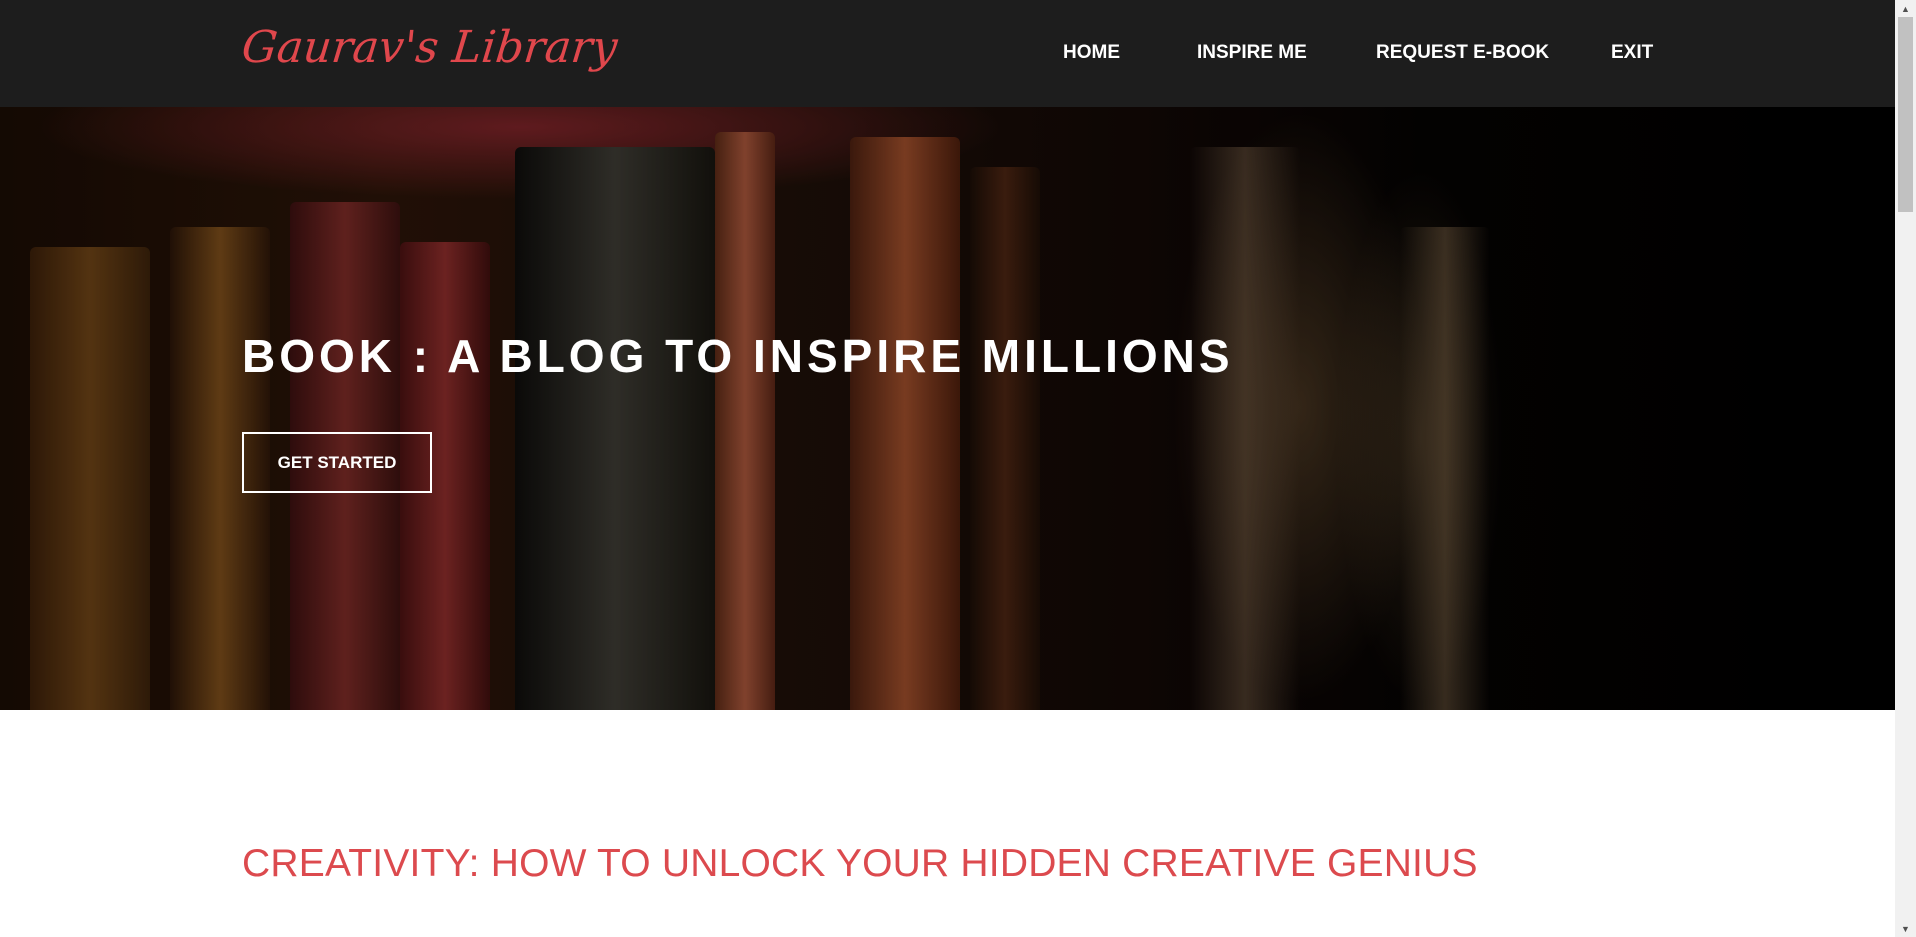  Describe the element at coordinates (337, 462) in the screenshot. I see `get-started-button: GET STARTED` at that location.